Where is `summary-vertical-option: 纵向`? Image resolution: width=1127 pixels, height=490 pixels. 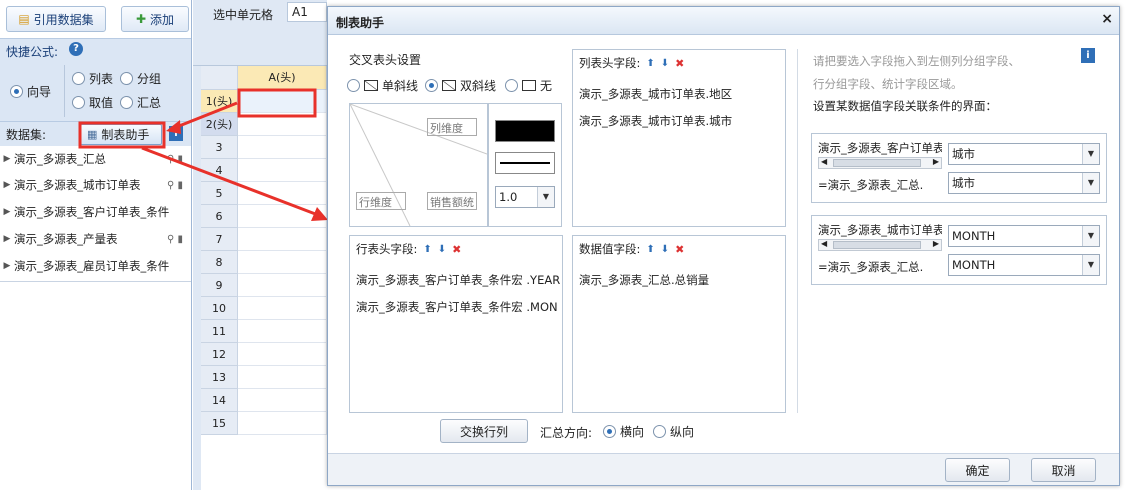
summary-vertical-option: 纵向 is located at coordinates (673, 431).